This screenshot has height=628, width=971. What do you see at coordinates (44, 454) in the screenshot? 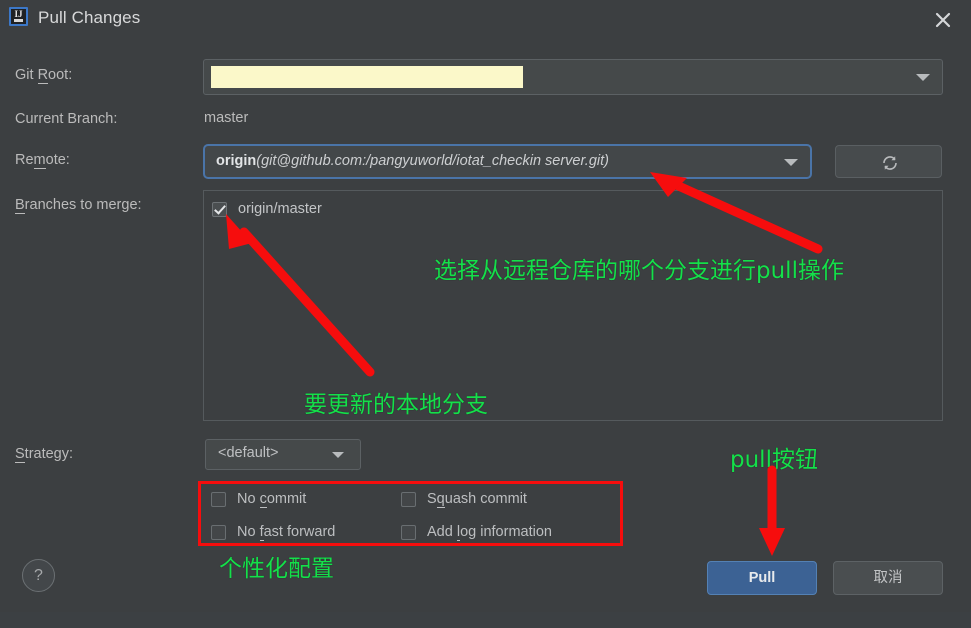
I see `strategy-label: Strategy:` at bounding box center [44, 454].